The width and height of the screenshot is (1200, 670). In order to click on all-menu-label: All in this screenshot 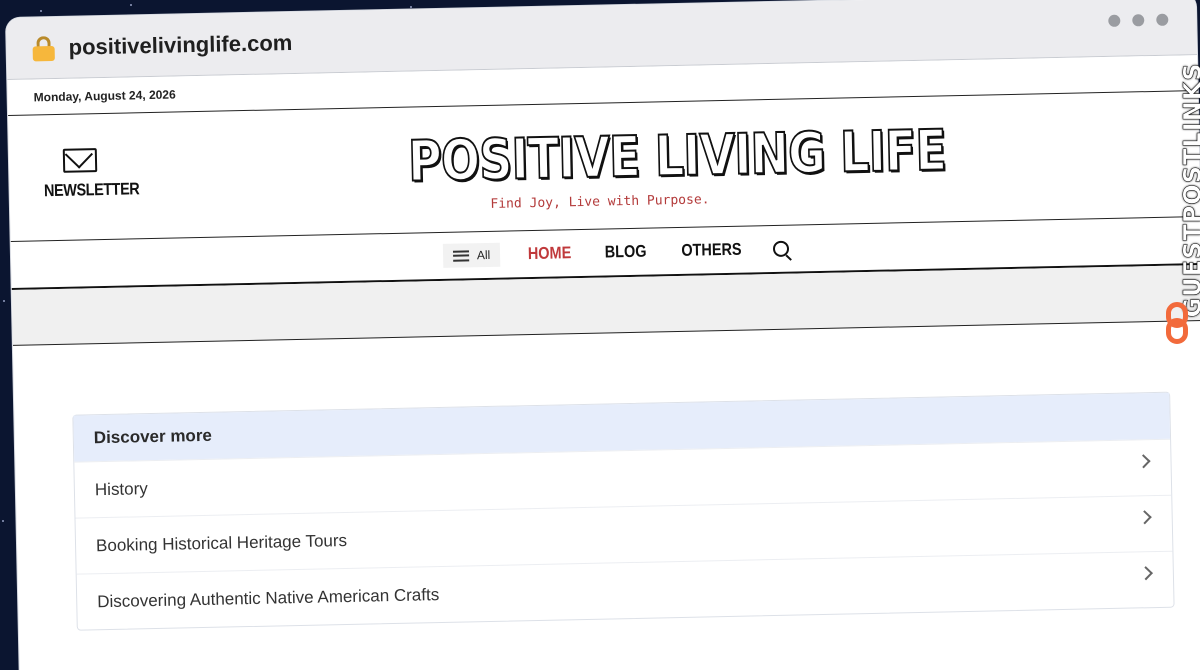, I will do `click(483, 255)`.